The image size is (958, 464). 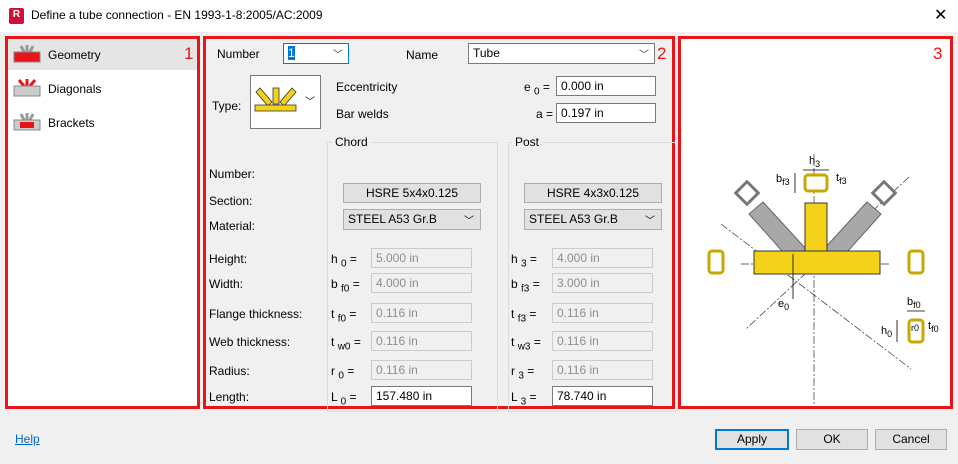 I want to click on sidebar-item-label: Brackets, so click(x=71, y=122).